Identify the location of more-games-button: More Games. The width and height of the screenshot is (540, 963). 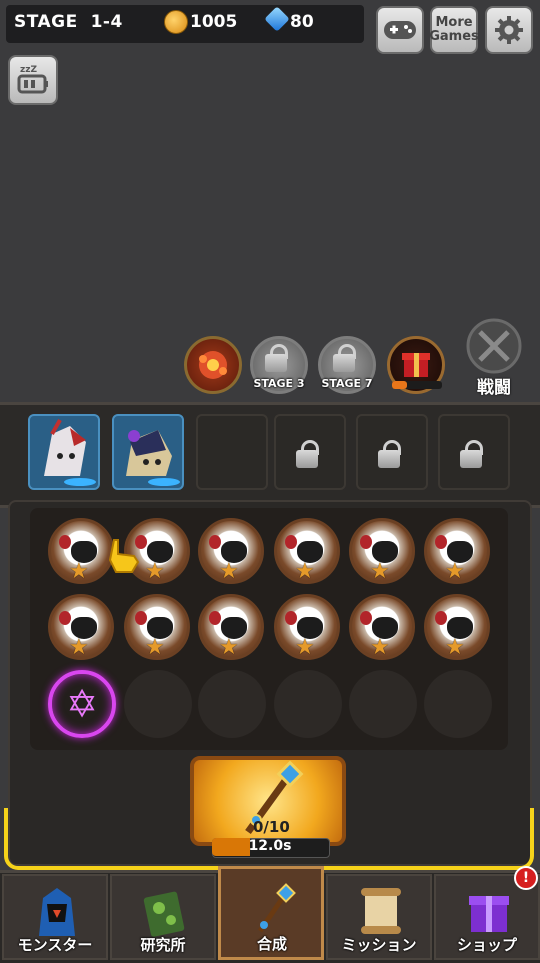
(454, 30).